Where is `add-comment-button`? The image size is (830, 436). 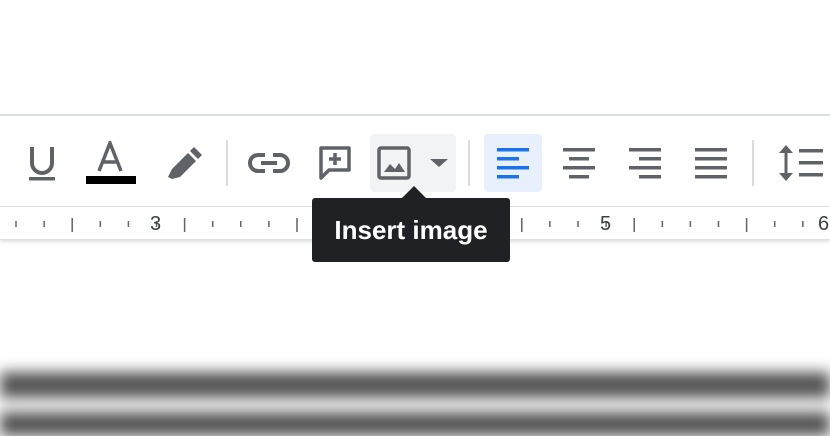 add-comment-button is located at coordinates (335, 163).